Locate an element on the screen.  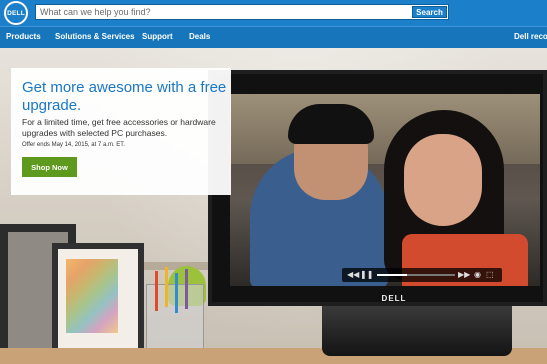
search-box: Search is located at coordinates (242, 12).